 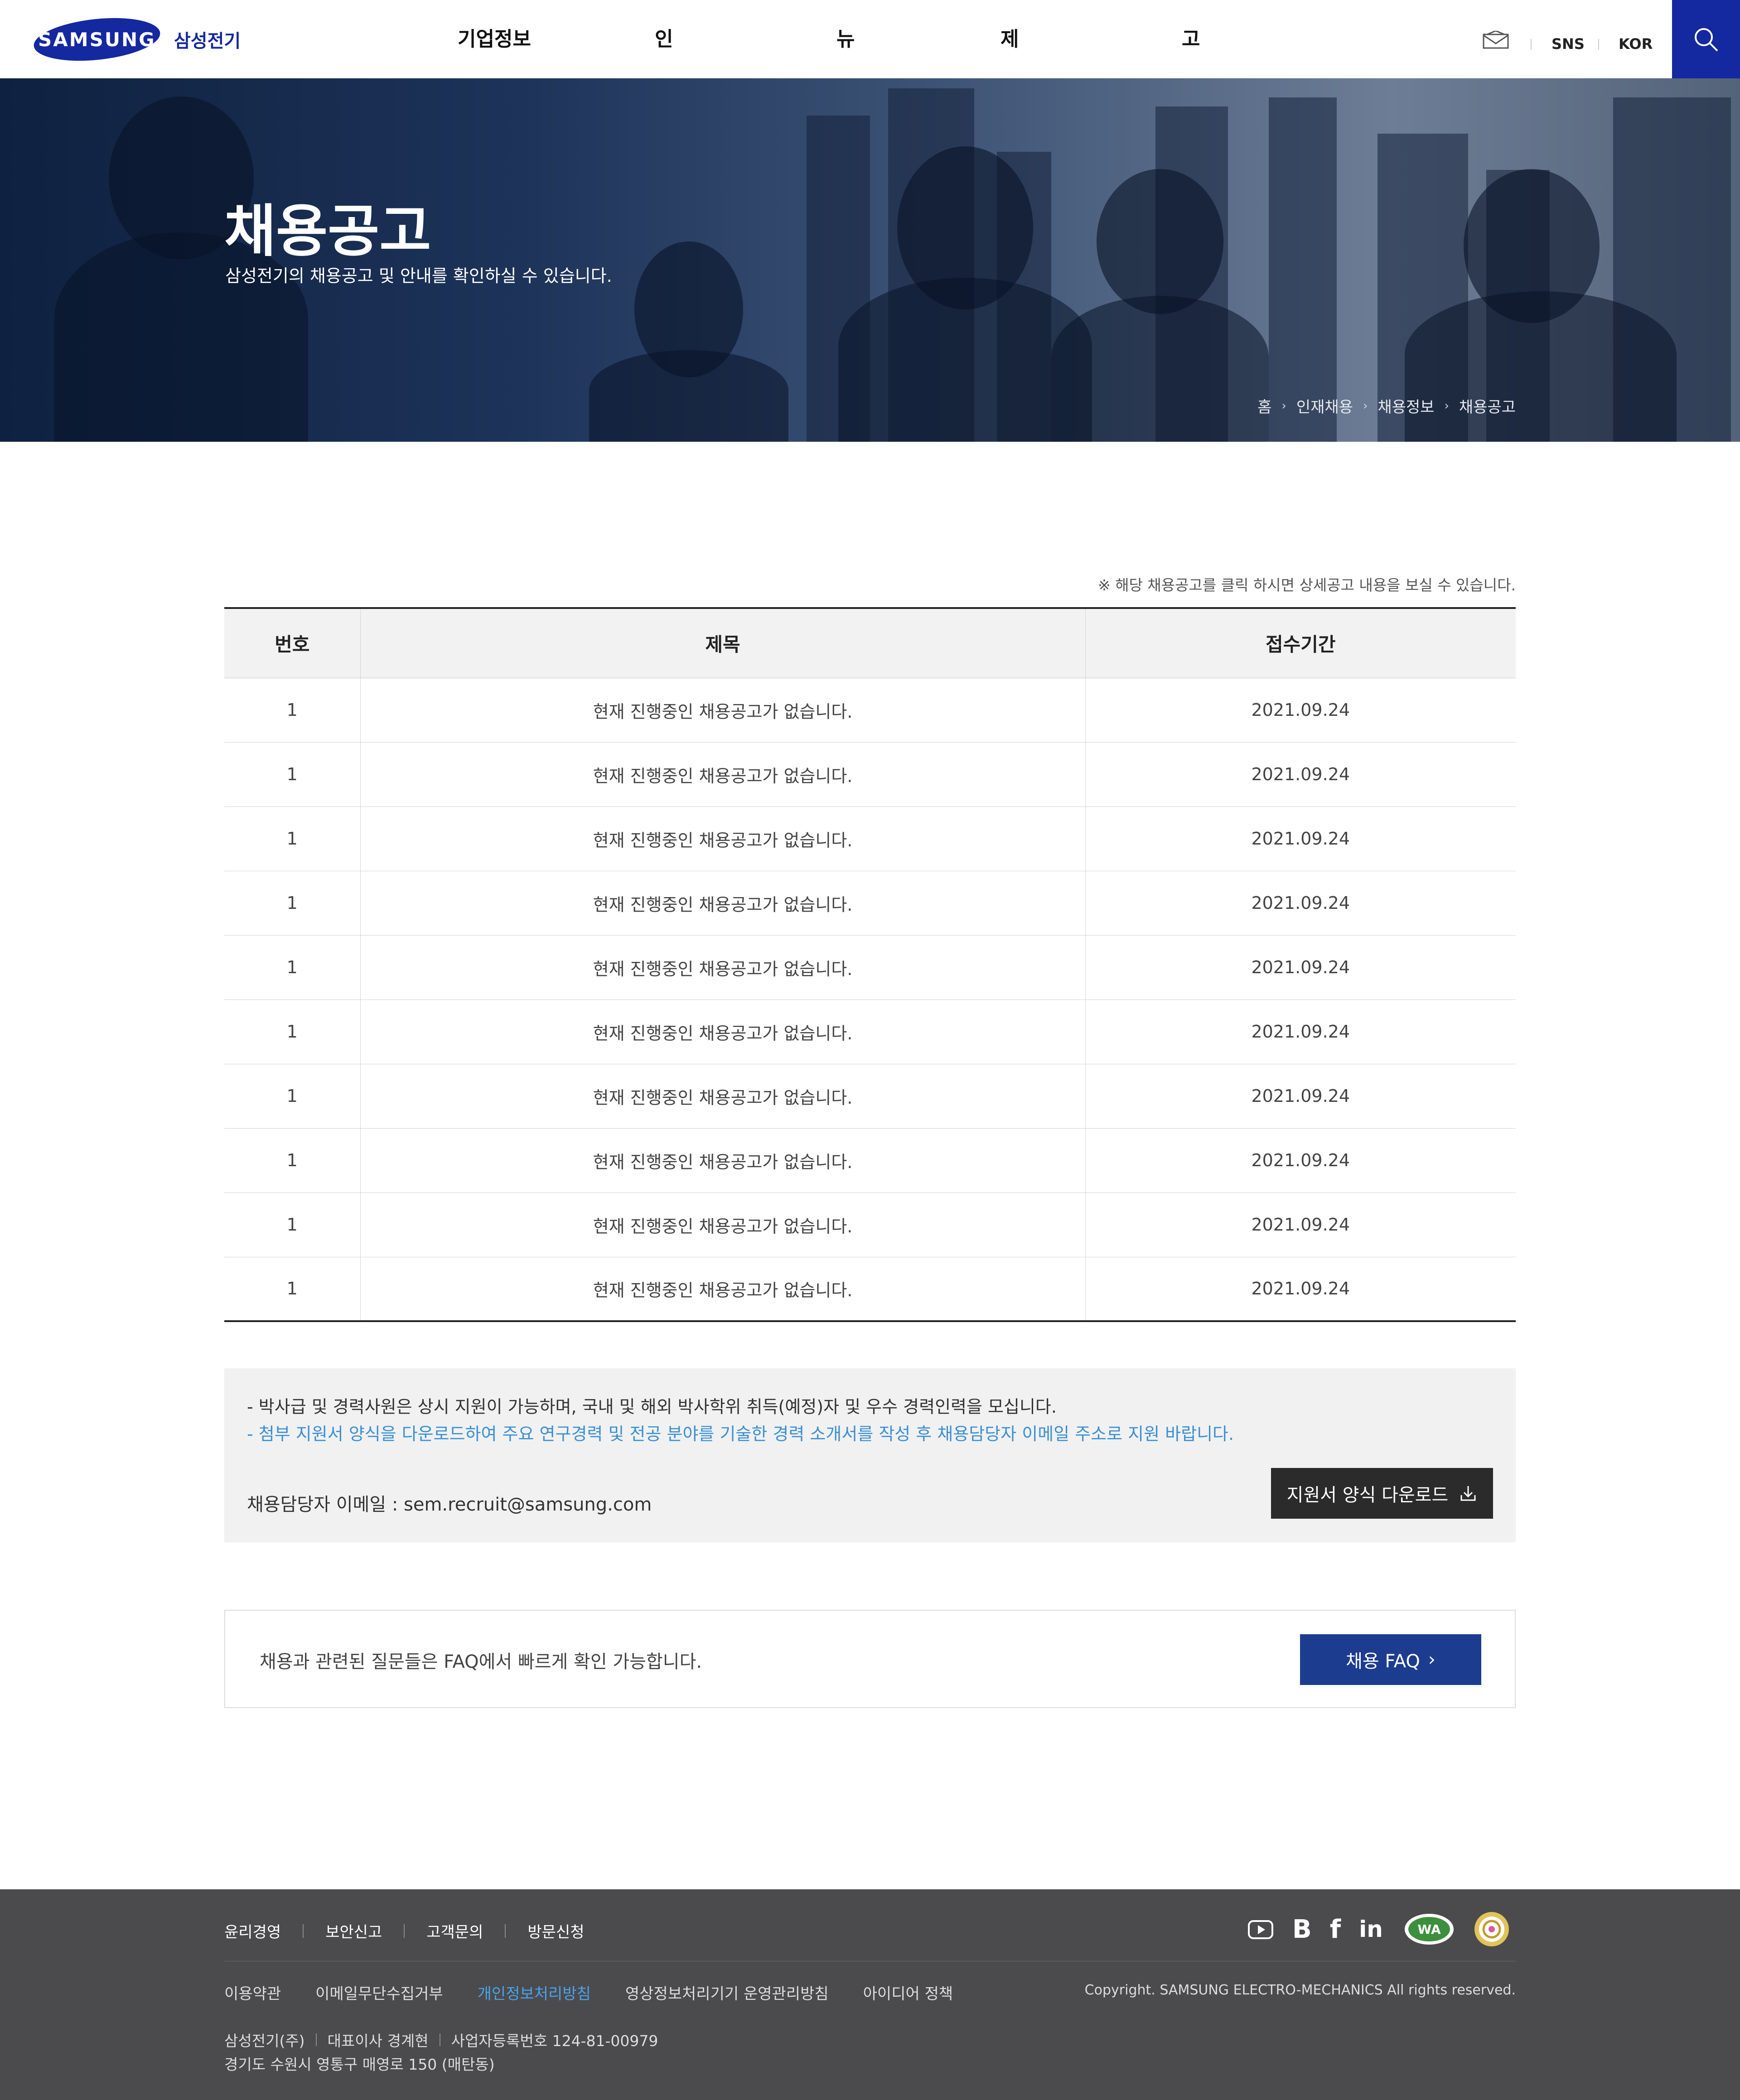 I want to click on blog-icon: B, so click(x=1302, y=1929).